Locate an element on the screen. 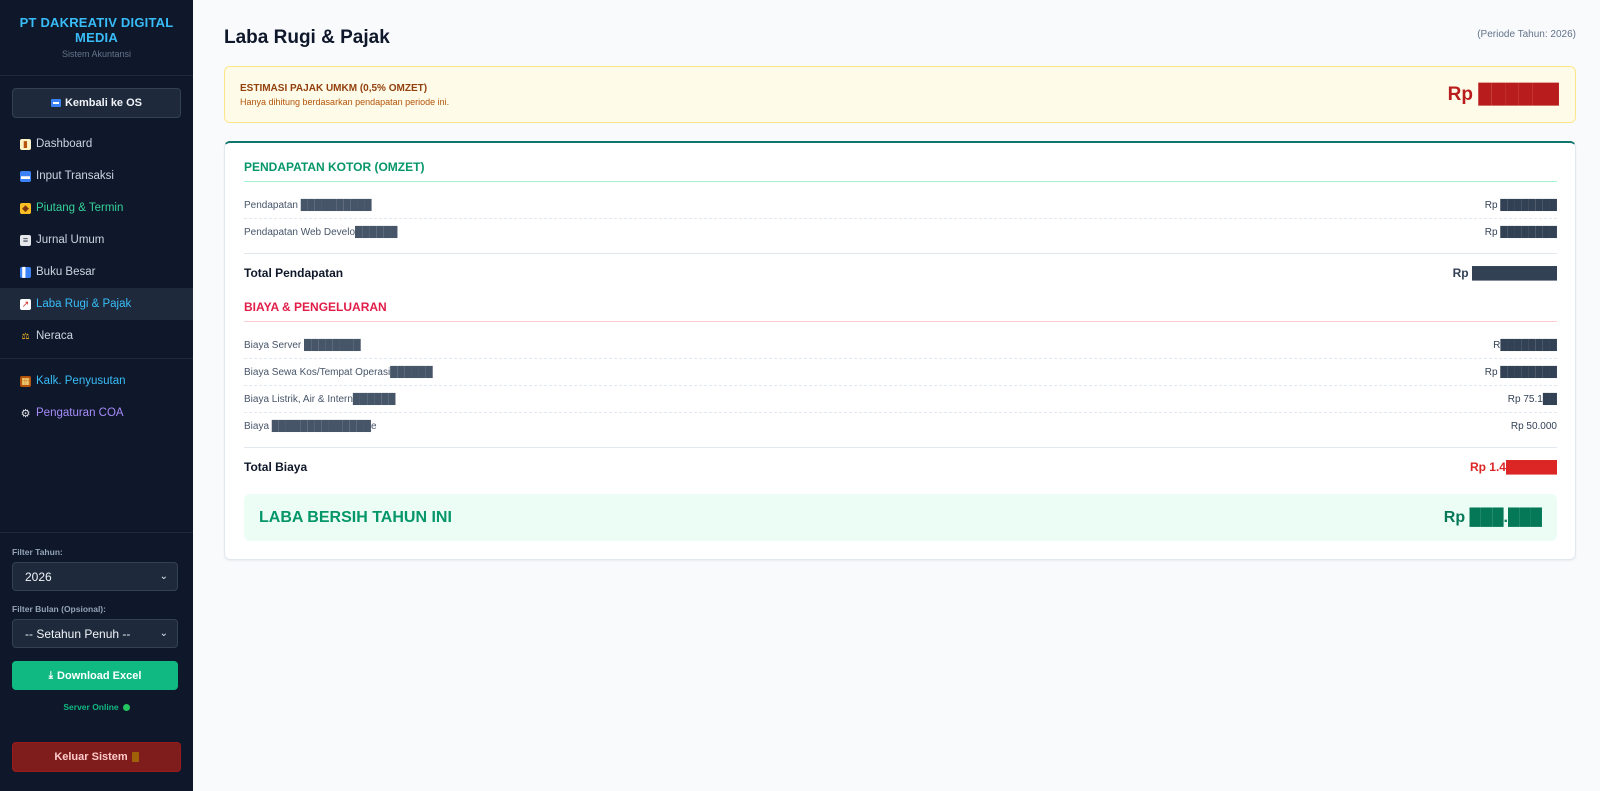  total-income-label: Total Pendapatan is located at coordinates (294, 272).